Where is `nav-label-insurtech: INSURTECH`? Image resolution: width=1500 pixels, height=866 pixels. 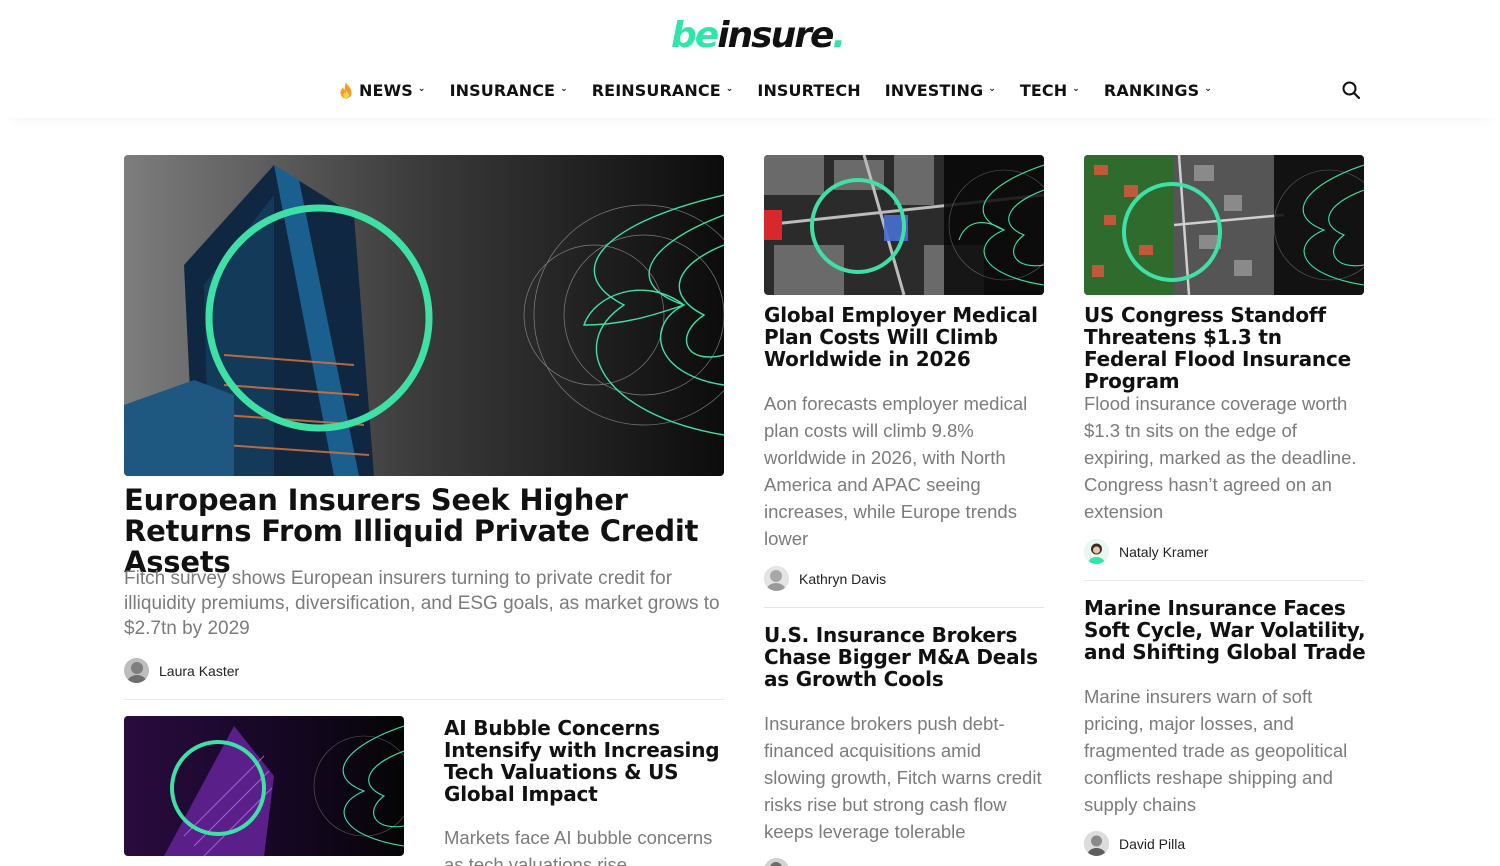 nav-label-insurtech: INSURTECH is located at coordinates (809, 90).